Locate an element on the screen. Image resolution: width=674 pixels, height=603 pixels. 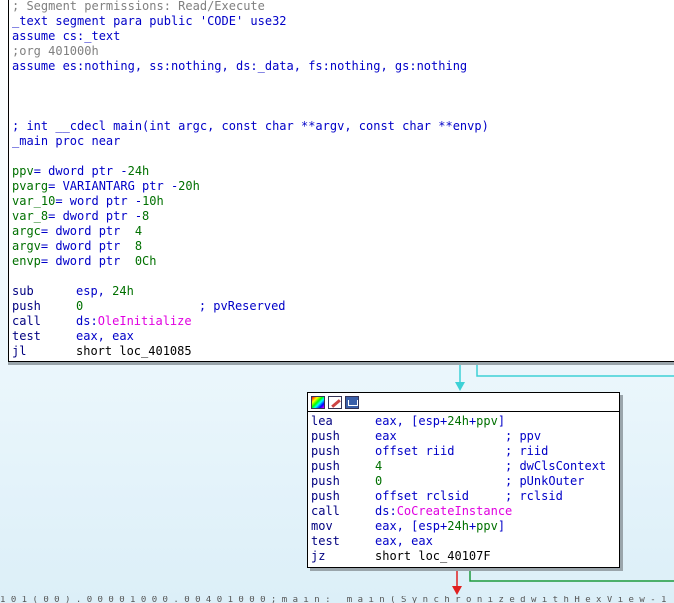
asm-line: _main proc near is located at coordinates (343, 141).